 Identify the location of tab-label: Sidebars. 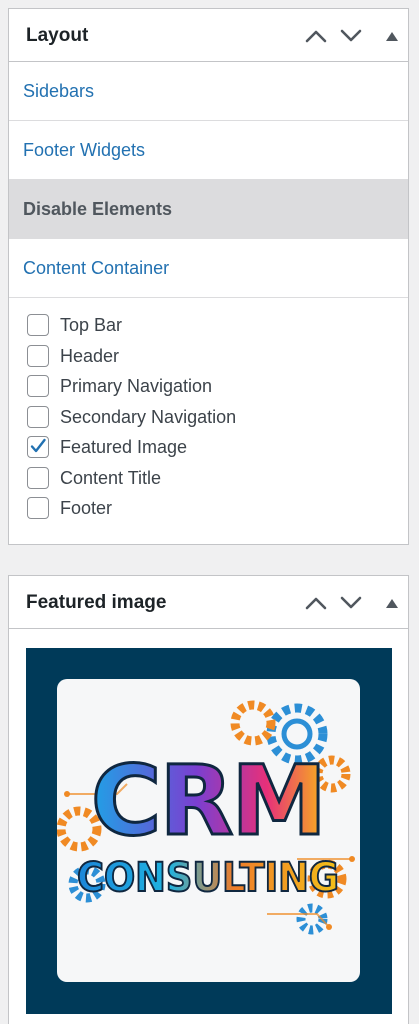
(59, 91).